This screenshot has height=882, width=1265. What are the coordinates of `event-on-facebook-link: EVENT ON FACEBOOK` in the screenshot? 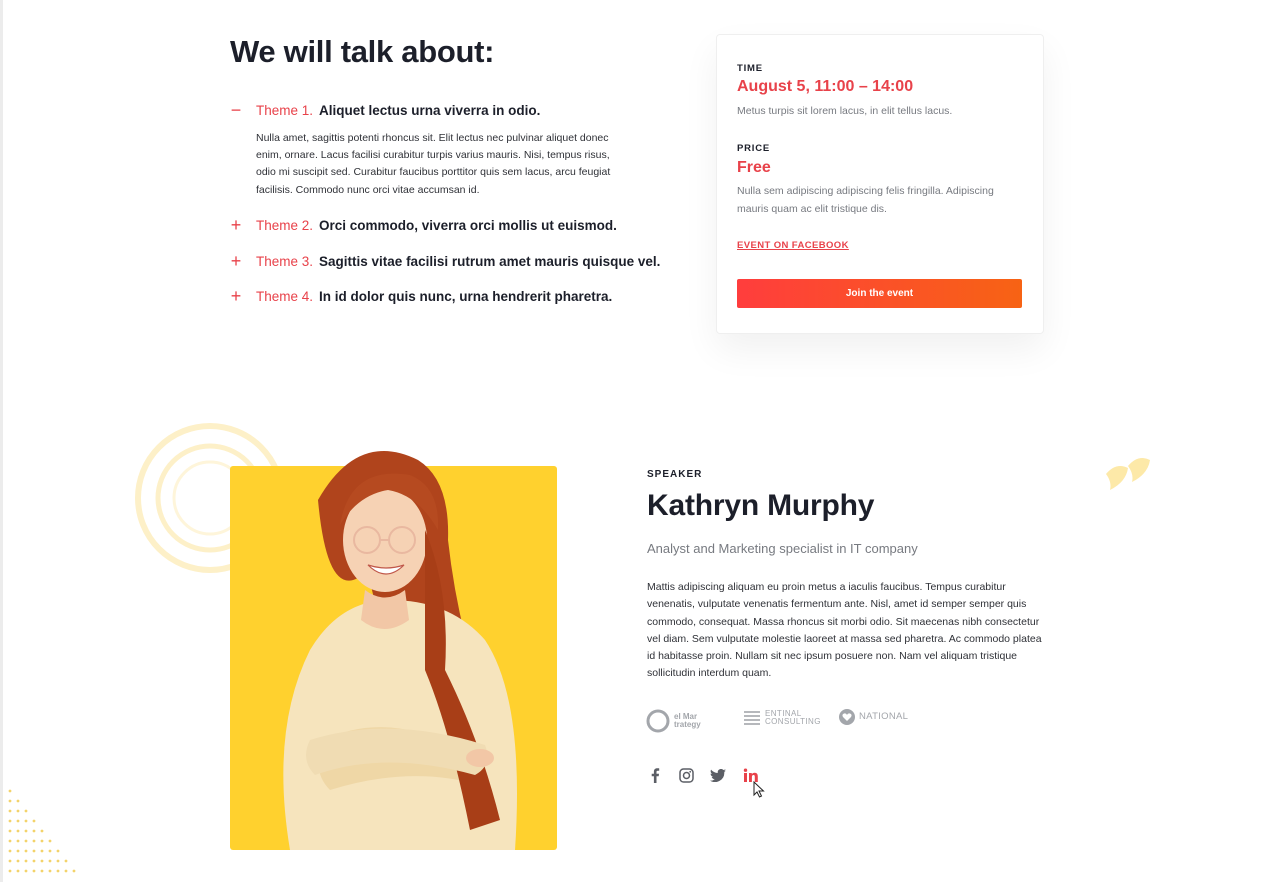 It's located at (793, 245).